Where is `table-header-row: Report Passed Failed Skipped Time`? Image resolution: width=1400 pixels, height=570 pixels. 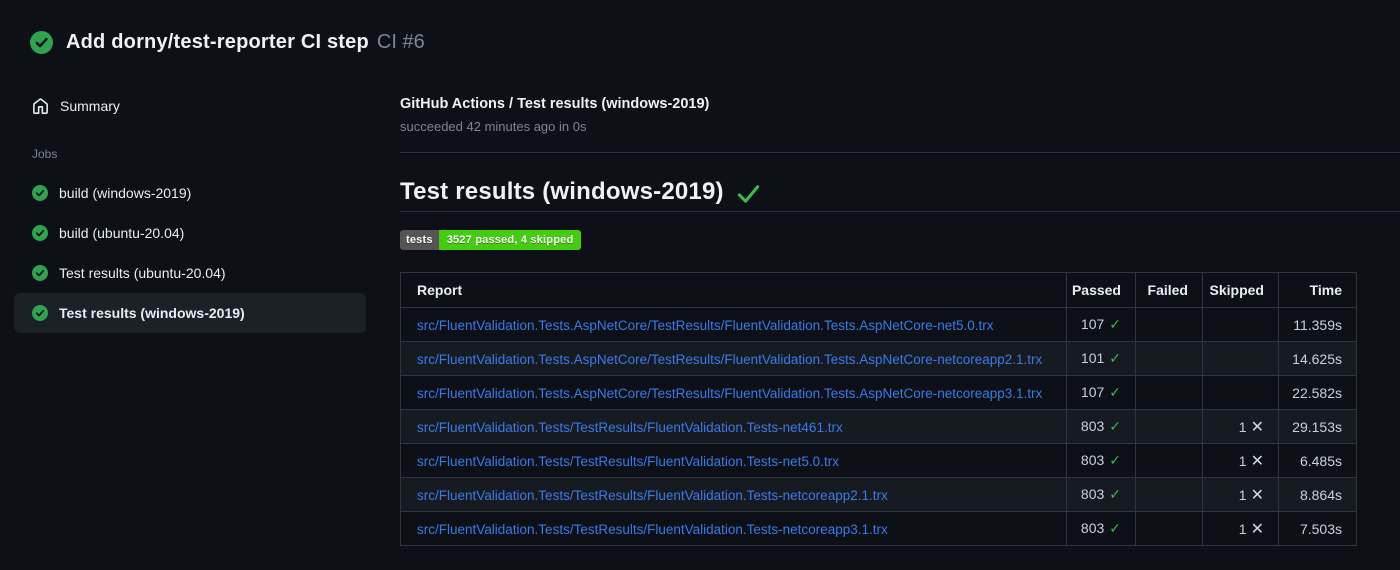 table-header-row: Report Passed Failed Skipped Time is located at coordinates (878, 290).